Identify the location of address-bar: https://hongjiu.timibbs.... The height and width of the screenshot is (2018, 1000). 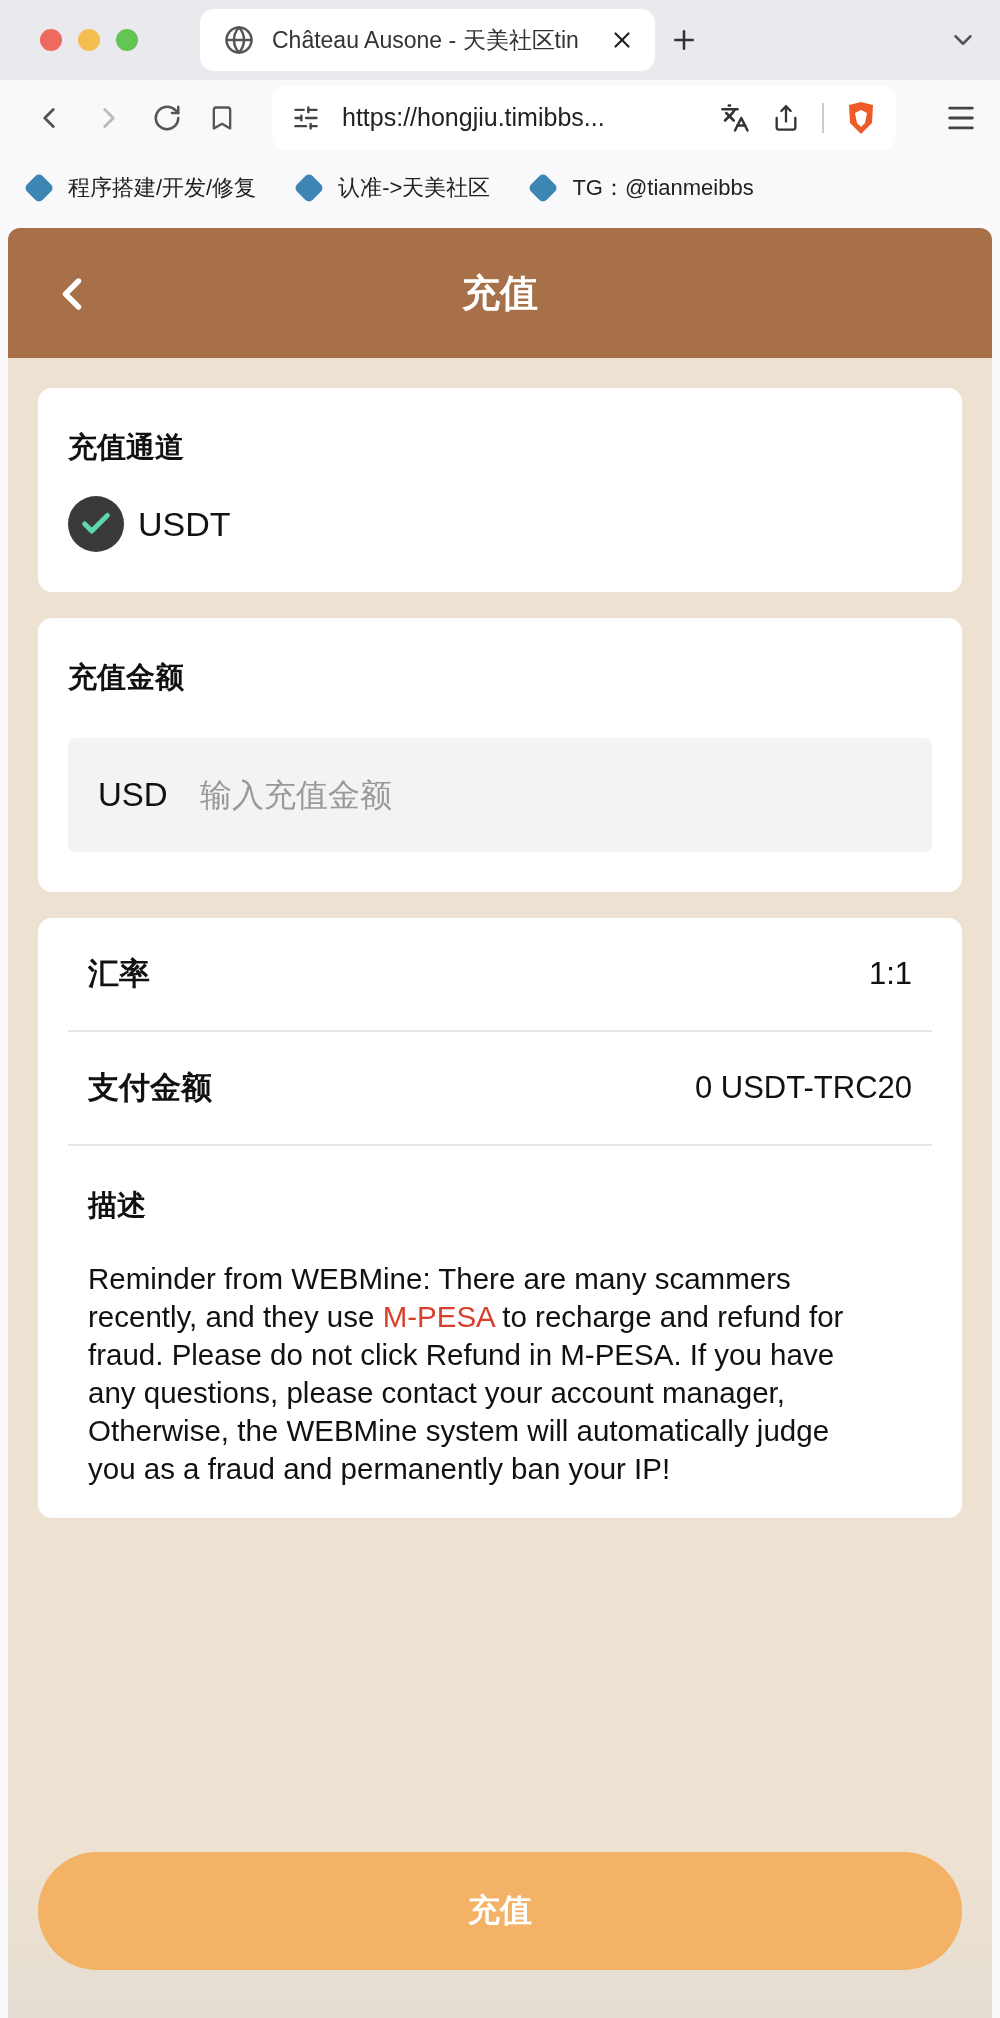
(584, 117).